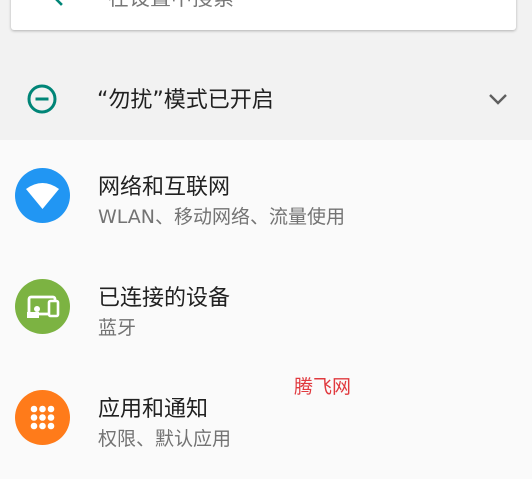 Image resolution: width=532 pixels, height=479 pixels. What do you see at coordinates (165, 439) in the screenshot?
I see `settings-item-summary: 权限、默认应用` at bounding box center [165, 439].